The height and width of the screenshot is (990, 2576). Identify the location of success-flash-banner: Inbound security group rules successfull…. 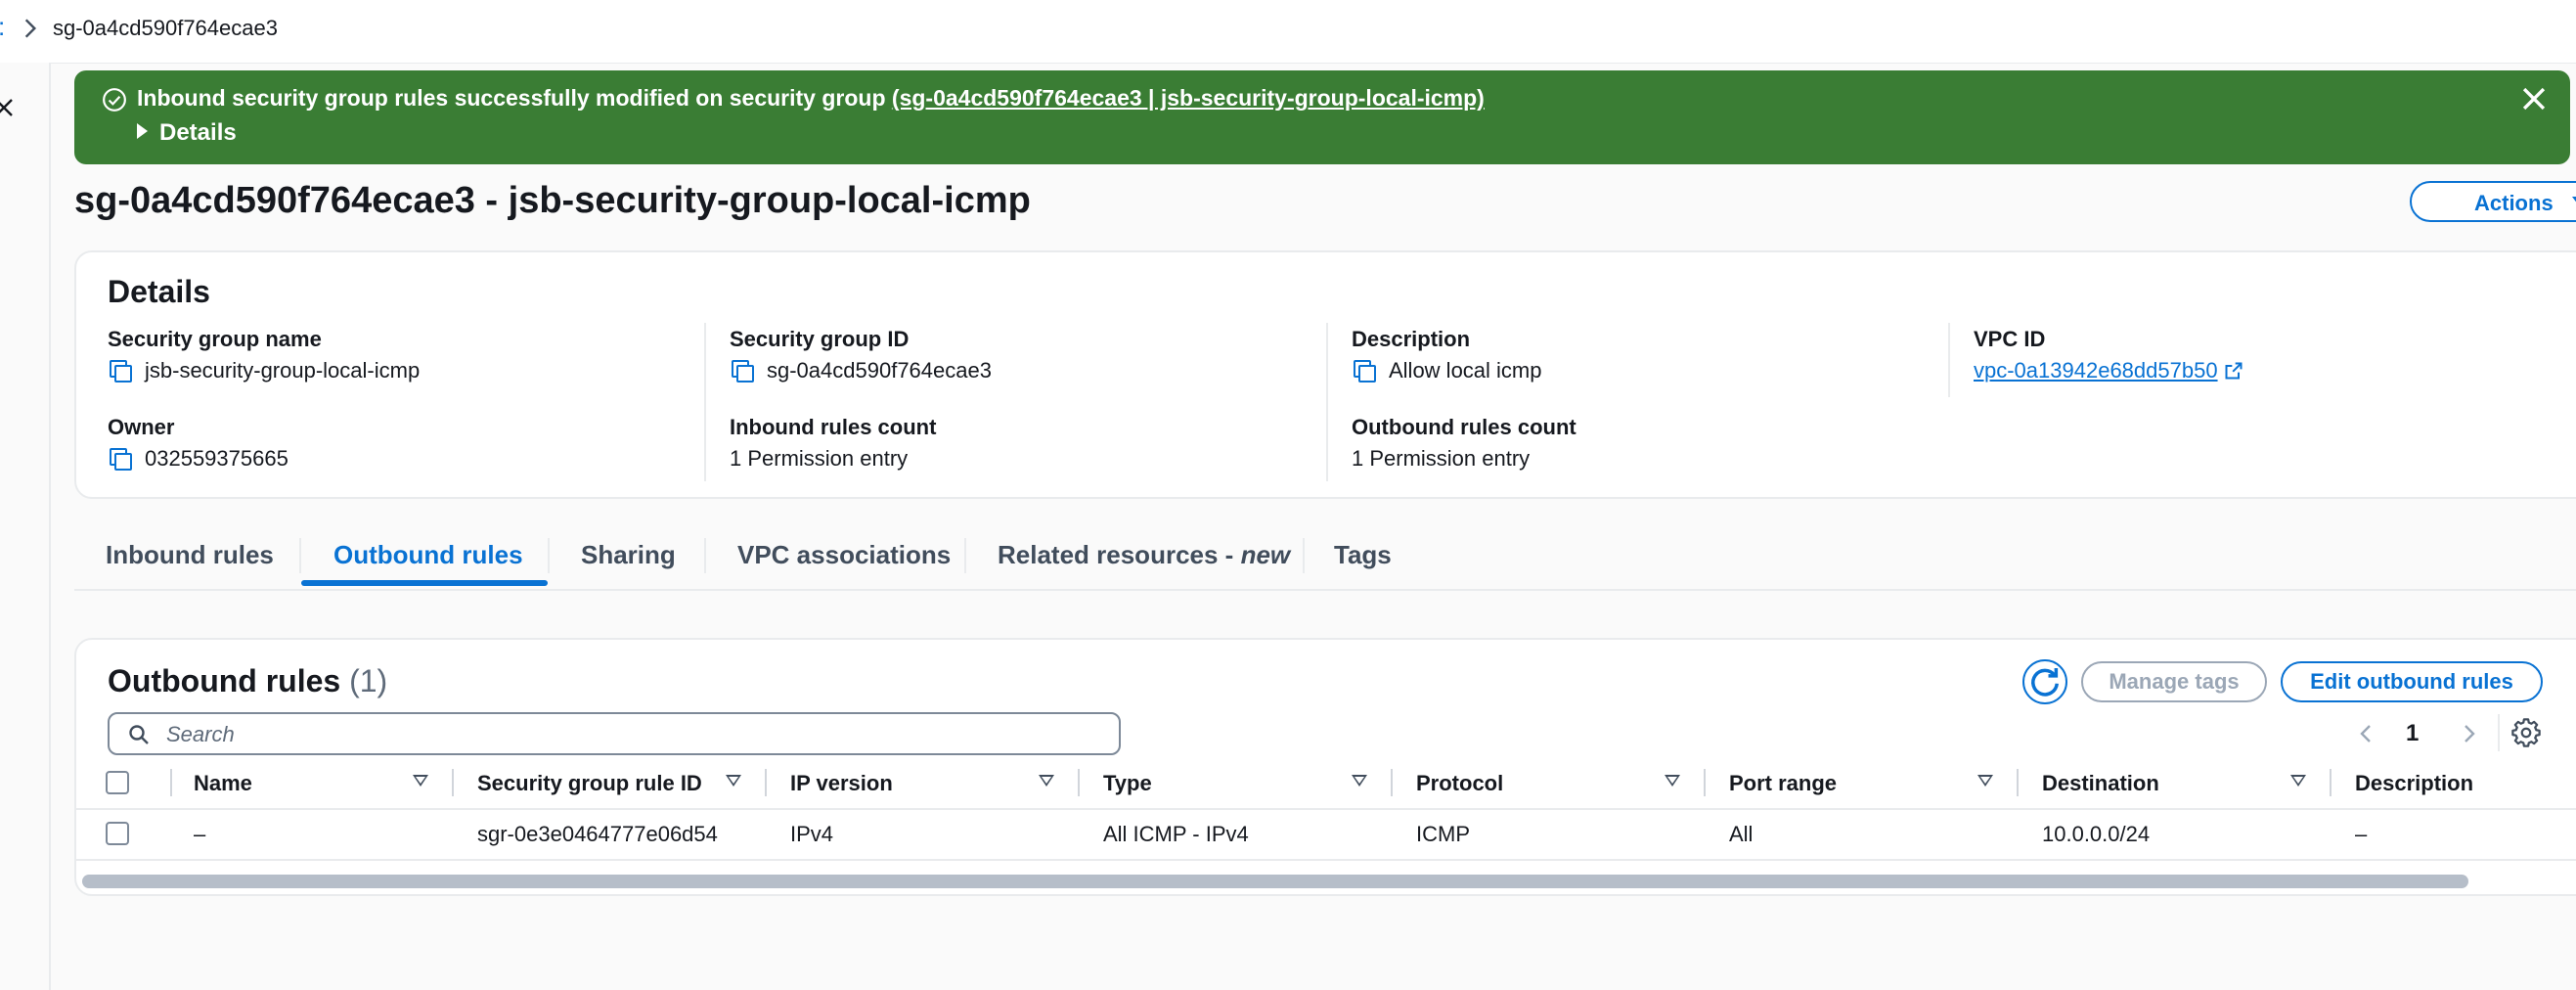
(1322, 117).